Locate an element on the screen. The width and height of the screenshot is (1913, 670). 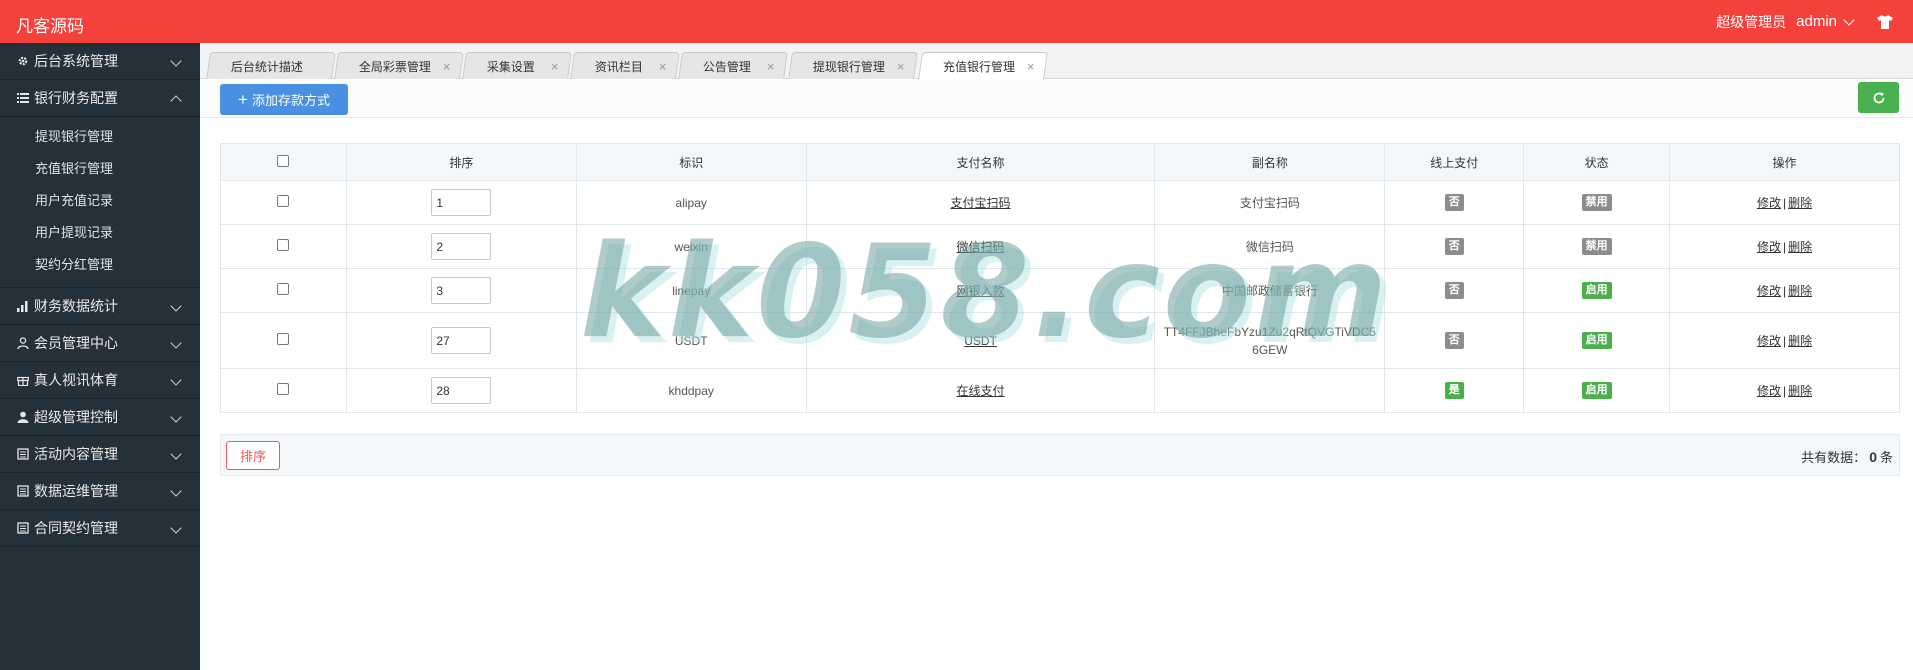
tab-lottery: 全局彩票管理 × is located at coordinates (399, 65).